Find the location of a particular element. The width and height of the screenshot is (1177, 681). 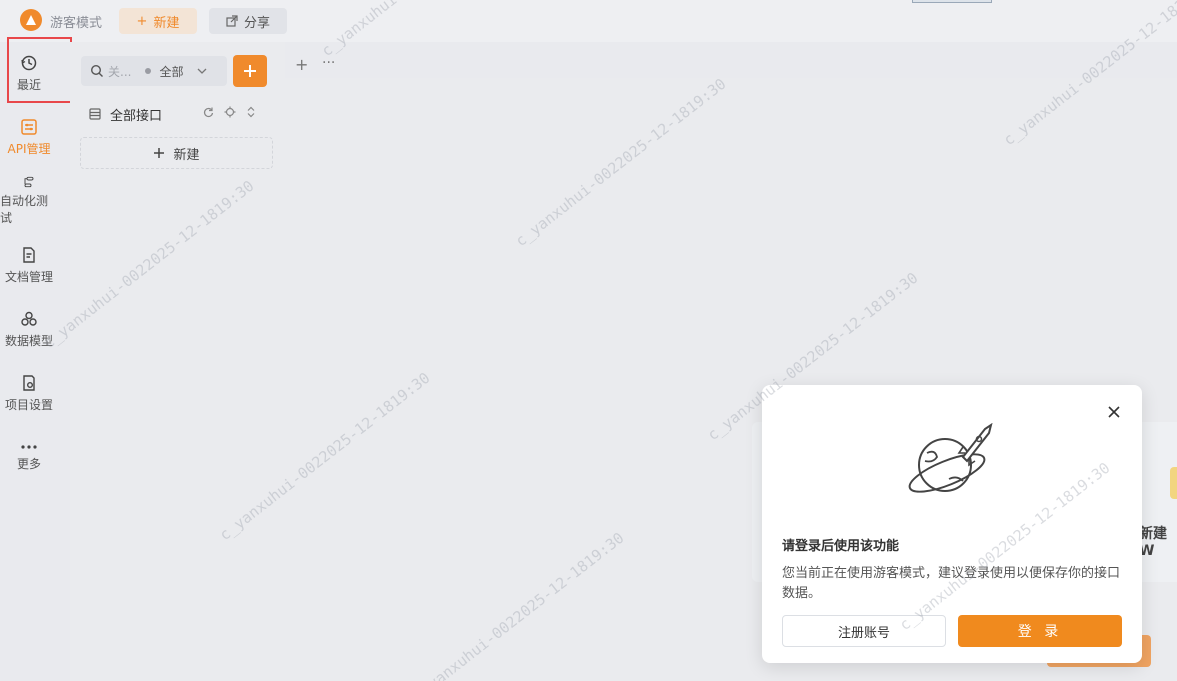

nav-item-api: API管理 is located at coordinates (29, 137).